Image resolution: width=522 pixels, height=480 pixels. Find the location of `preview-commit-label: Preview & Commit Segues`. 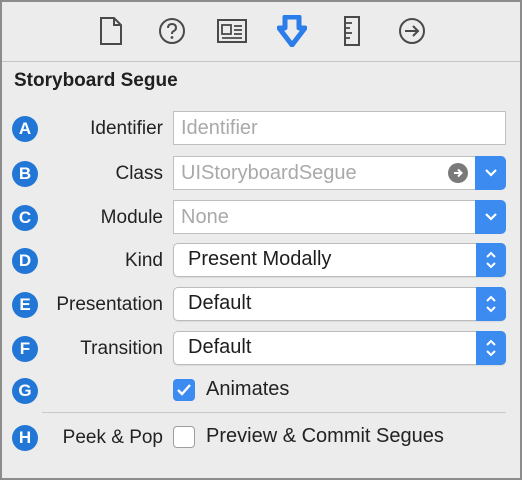

preview-commit-label: Preview & Commit Segues is located at coordinates (325, 436).